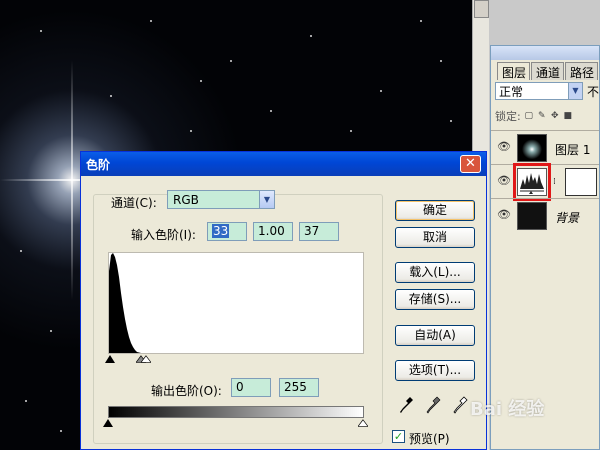 The width and height of the screenshot is (600, 450). I want to click on input-level-gamma-field: 1.00, so click(273, 231).